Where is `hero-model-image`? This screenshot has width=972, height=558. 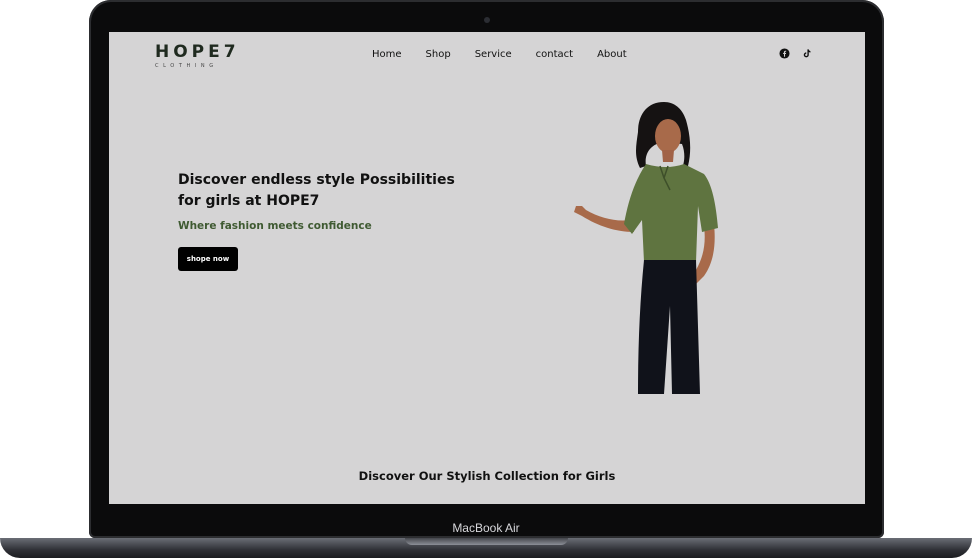
hero-model-image is located at coordinates (646, 248).